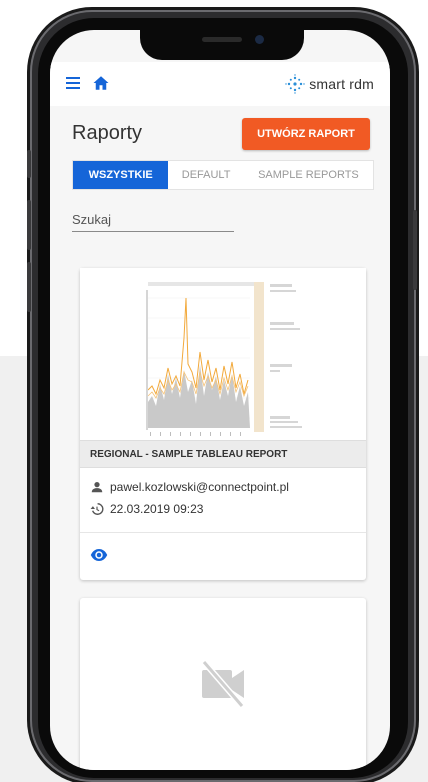 Image resolution: width=428 pixels, height=782 pixels. I want to click on menu-icon, so click(73, 83).